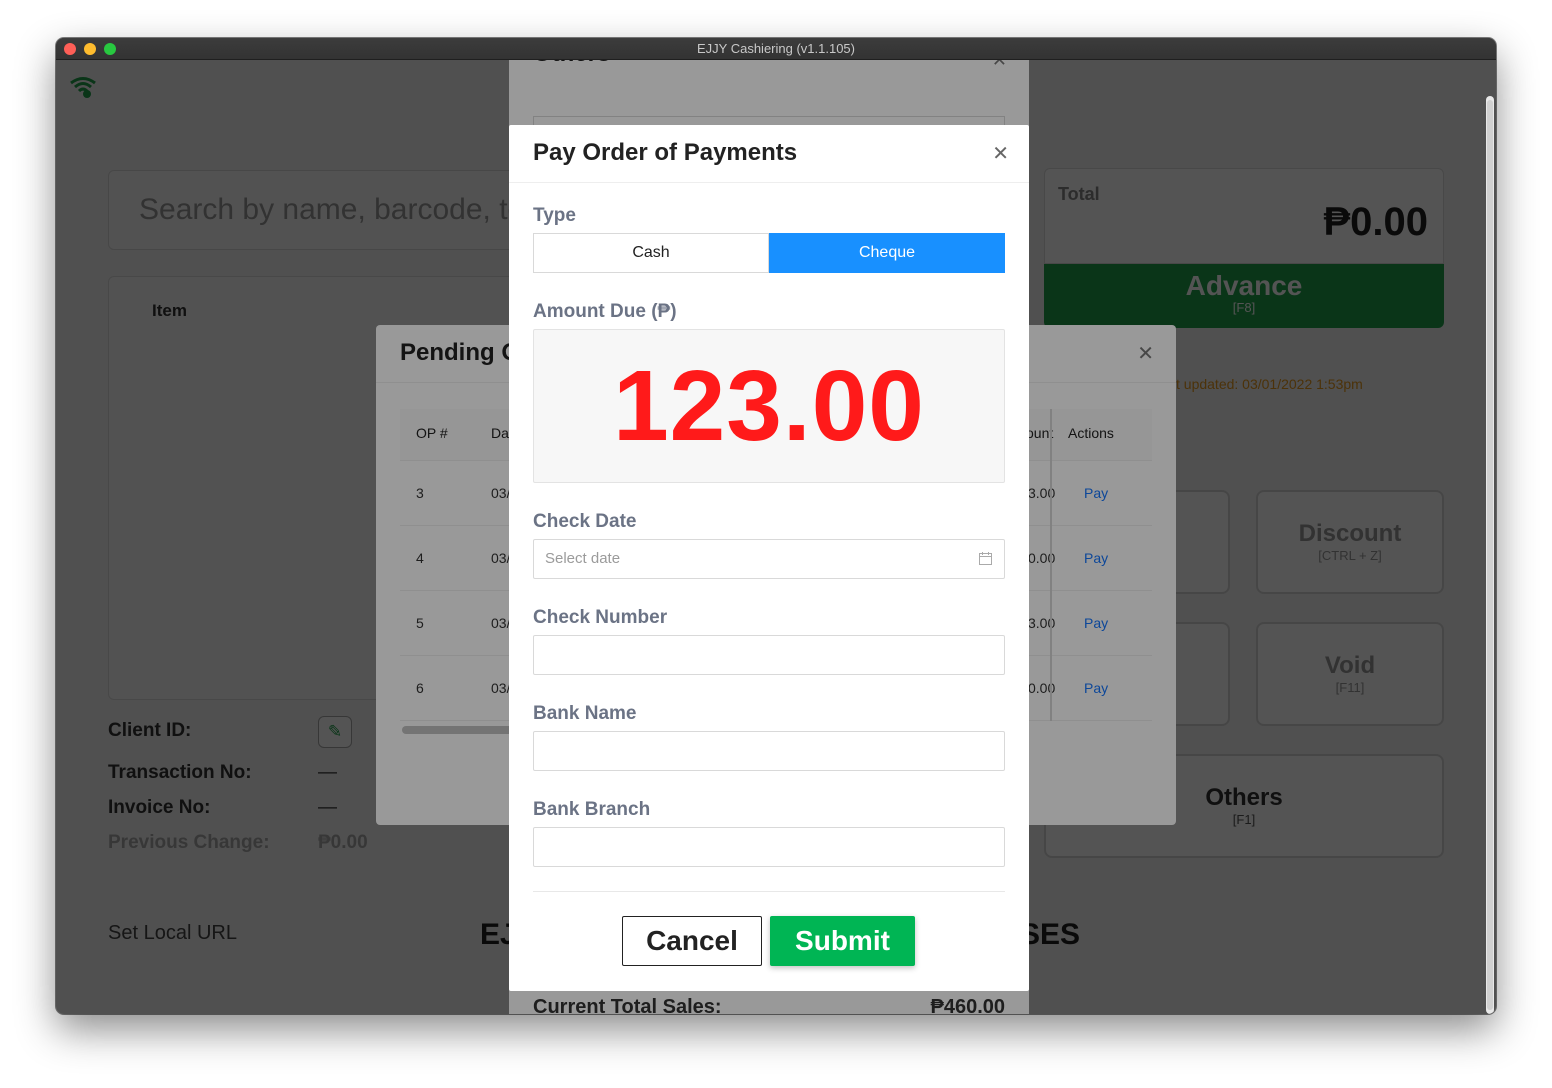 This screenshot has width=1552, height=1088. I want to click on close-icon: ✕, so click(1000, 153).